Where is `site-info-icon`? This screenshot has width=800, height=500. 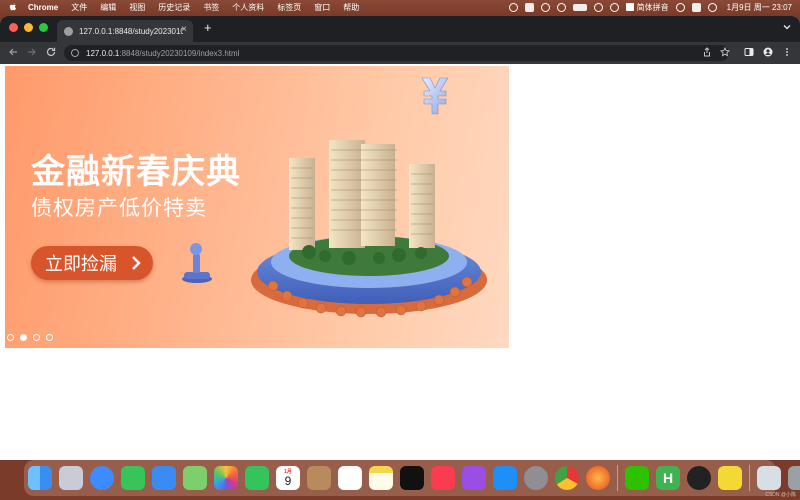 site-info-icon is located at coordinates (75, 53).